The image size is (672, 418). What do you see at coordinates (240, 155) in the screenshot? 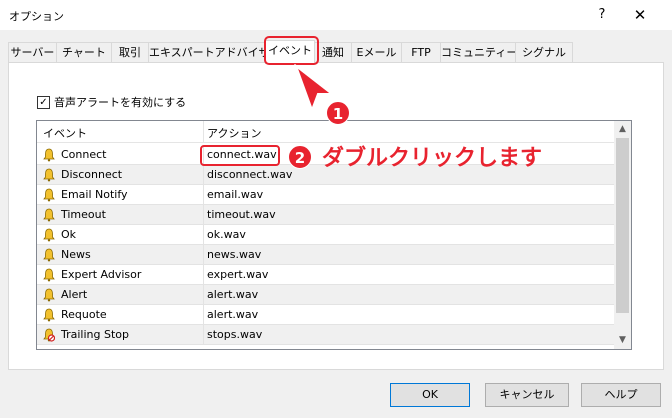
I see `connect-action-highlight` at bounding box center [240, 155].